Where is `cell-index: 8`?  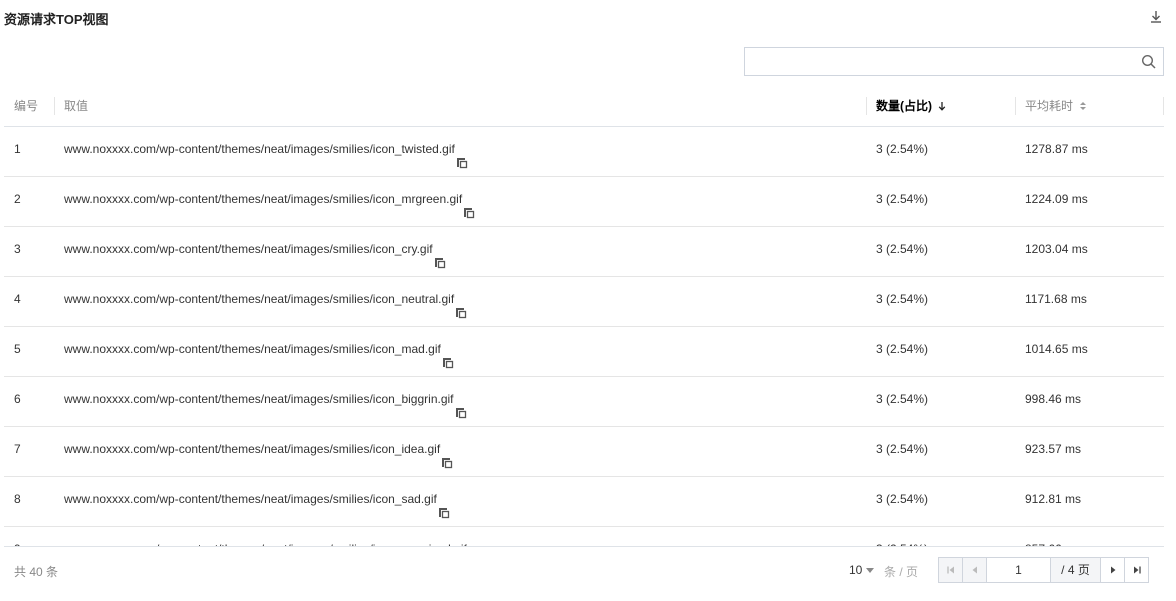 cell-index: 8 is located at coordinates (17, 499).